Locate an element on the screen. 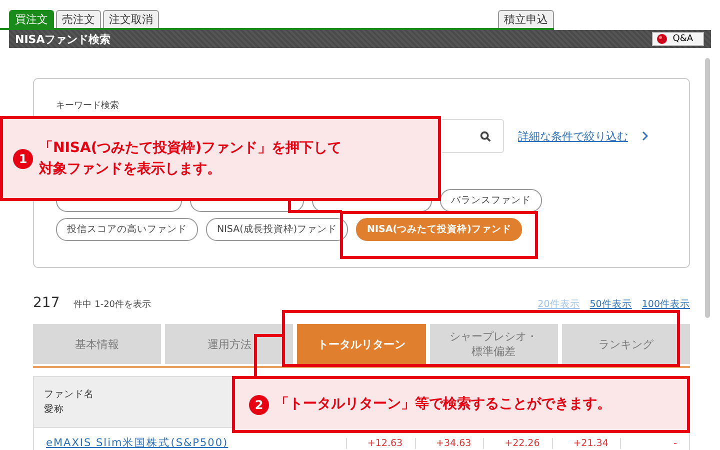  order-tab: 注文取消 is located at coordinates (131, 19).